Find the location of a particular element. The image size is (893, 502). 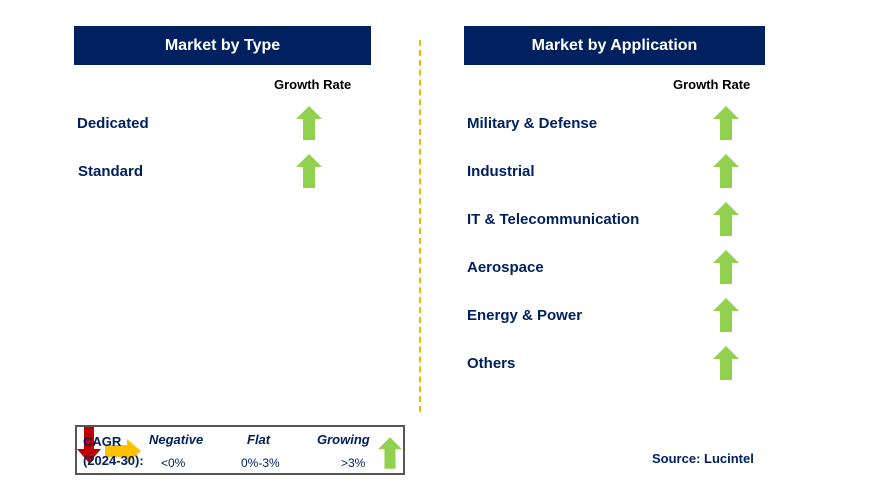

legend-negative-range: <0% is located at coordinates (173, 463).